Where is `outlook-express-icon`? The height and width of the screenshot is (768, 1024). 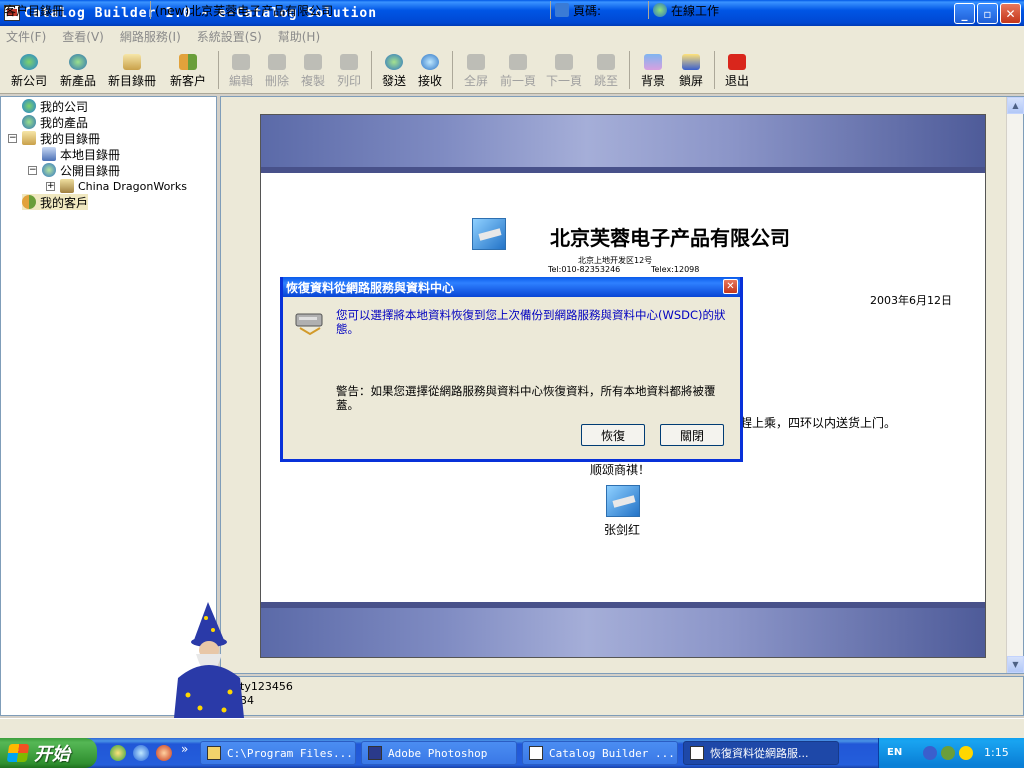 outlook-express-icon is located at coordinates (164, 753).